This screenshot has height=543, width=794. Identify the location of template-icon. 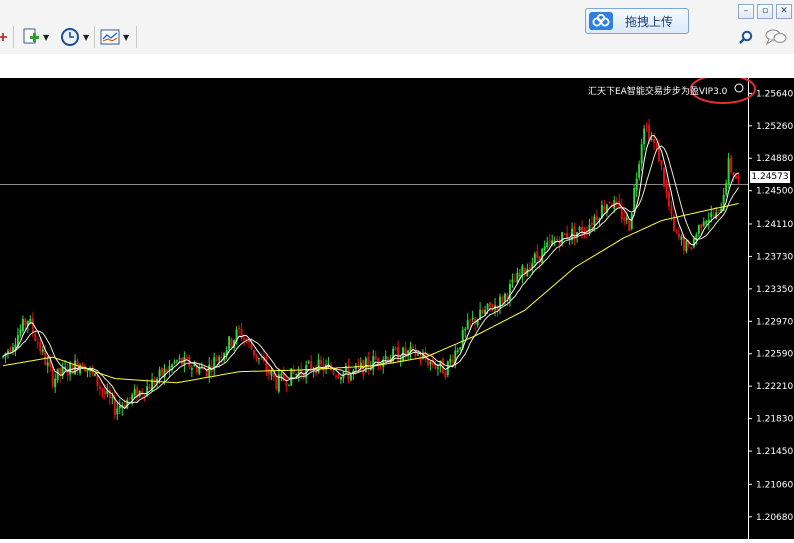
(110, 37).